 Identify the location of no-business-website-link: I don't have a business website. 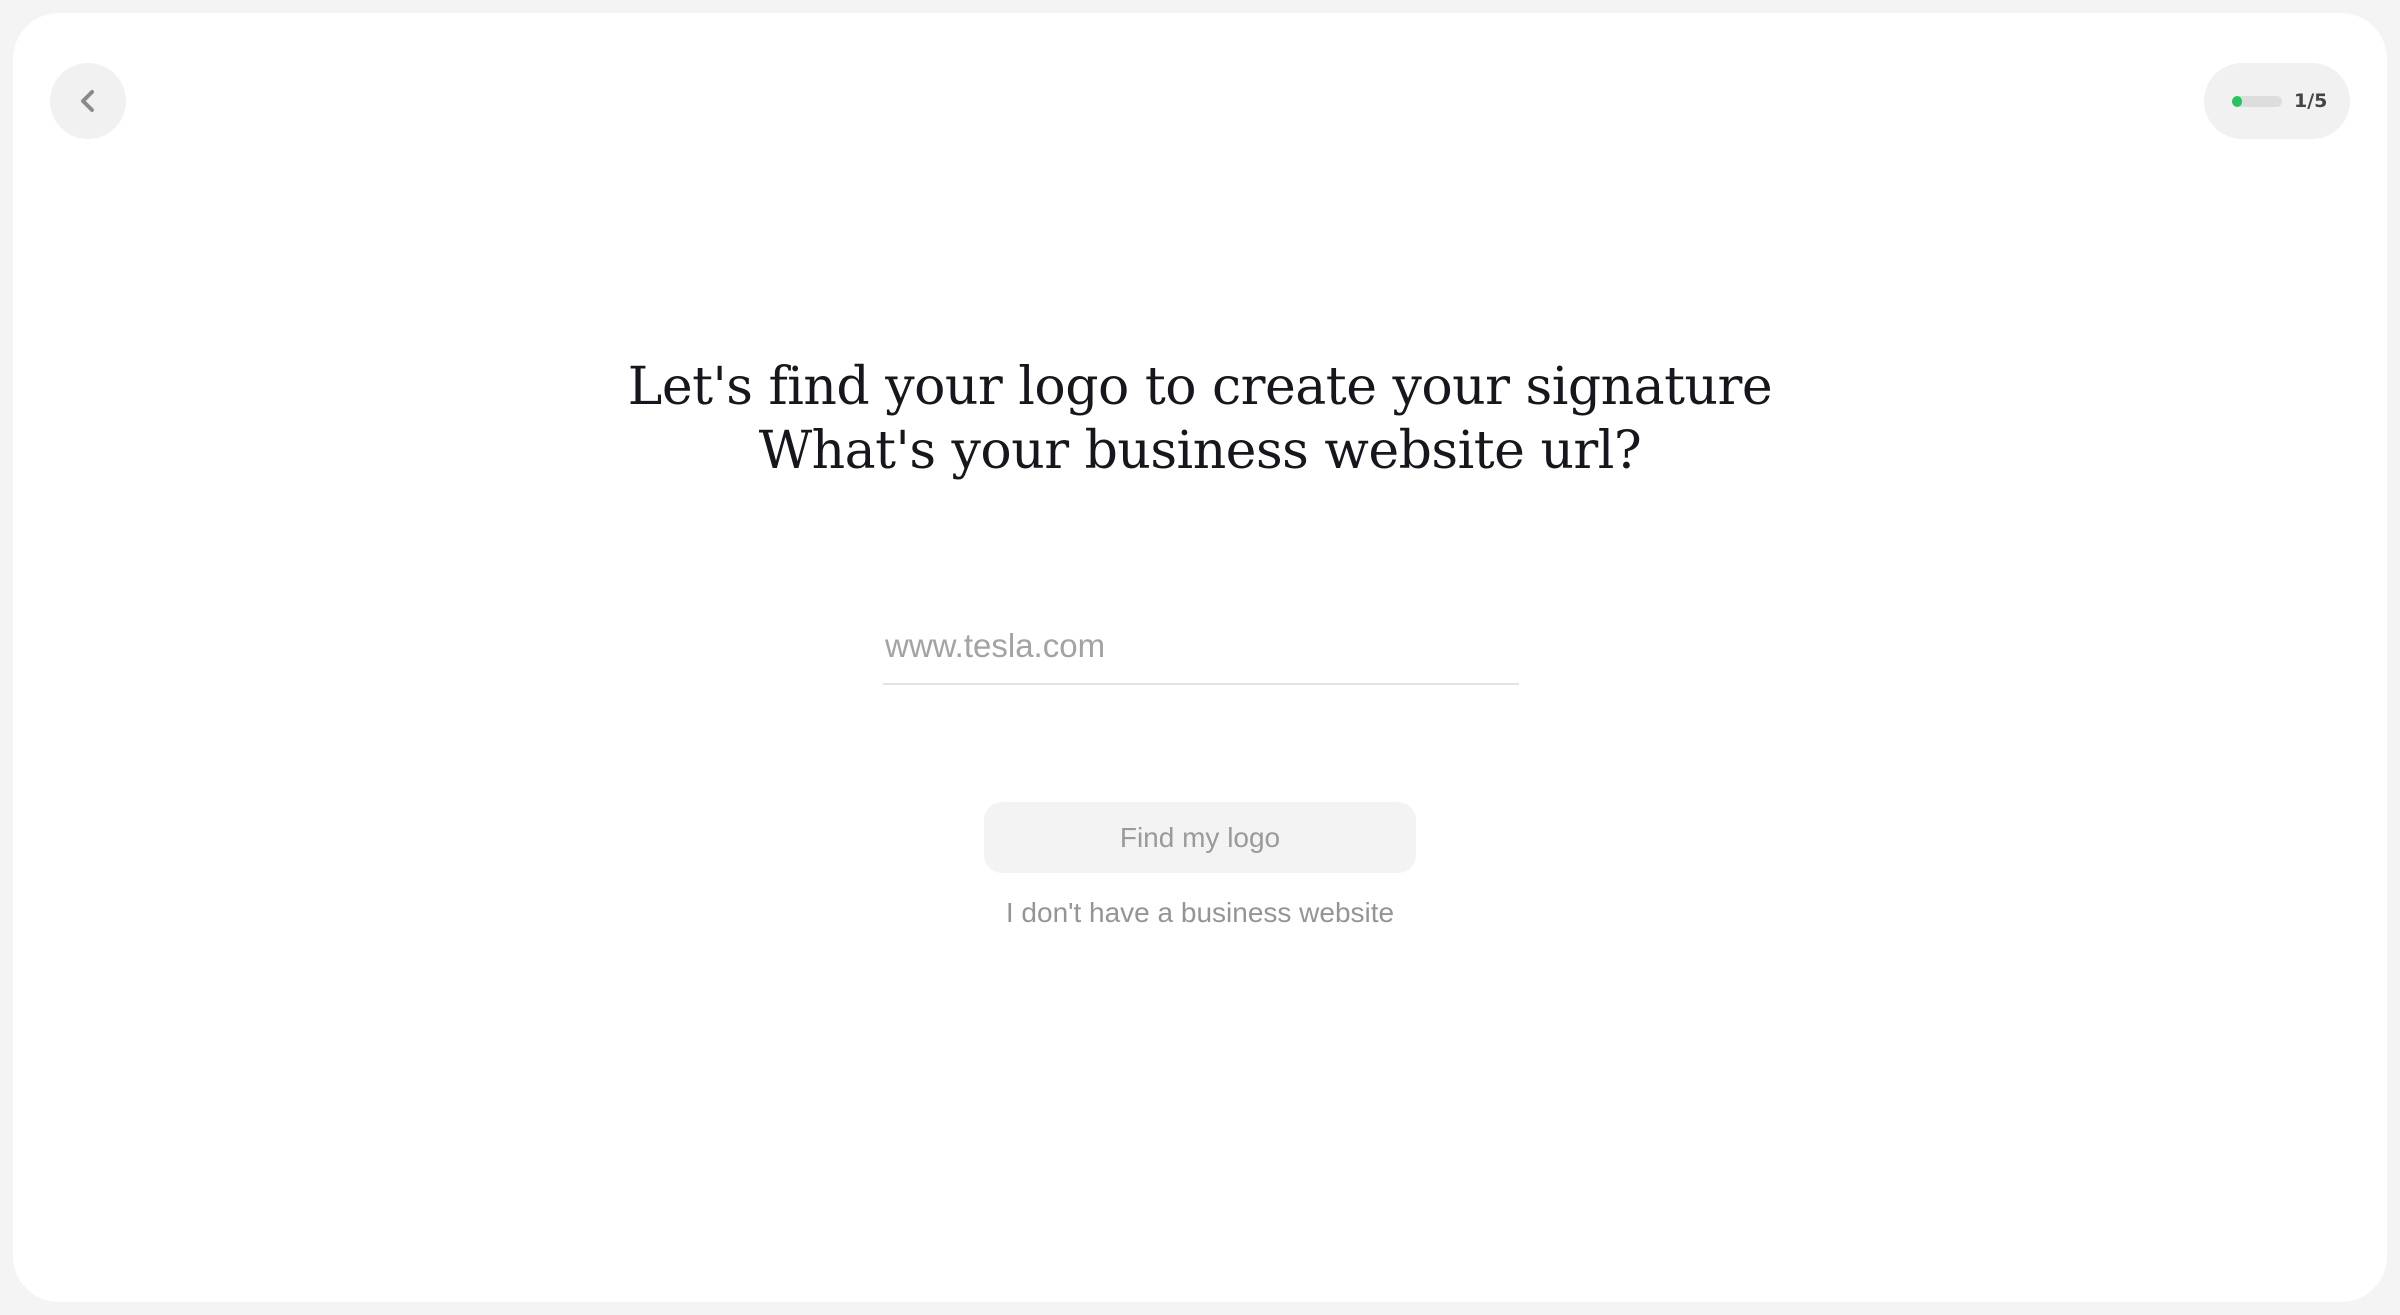
(1200, 913).